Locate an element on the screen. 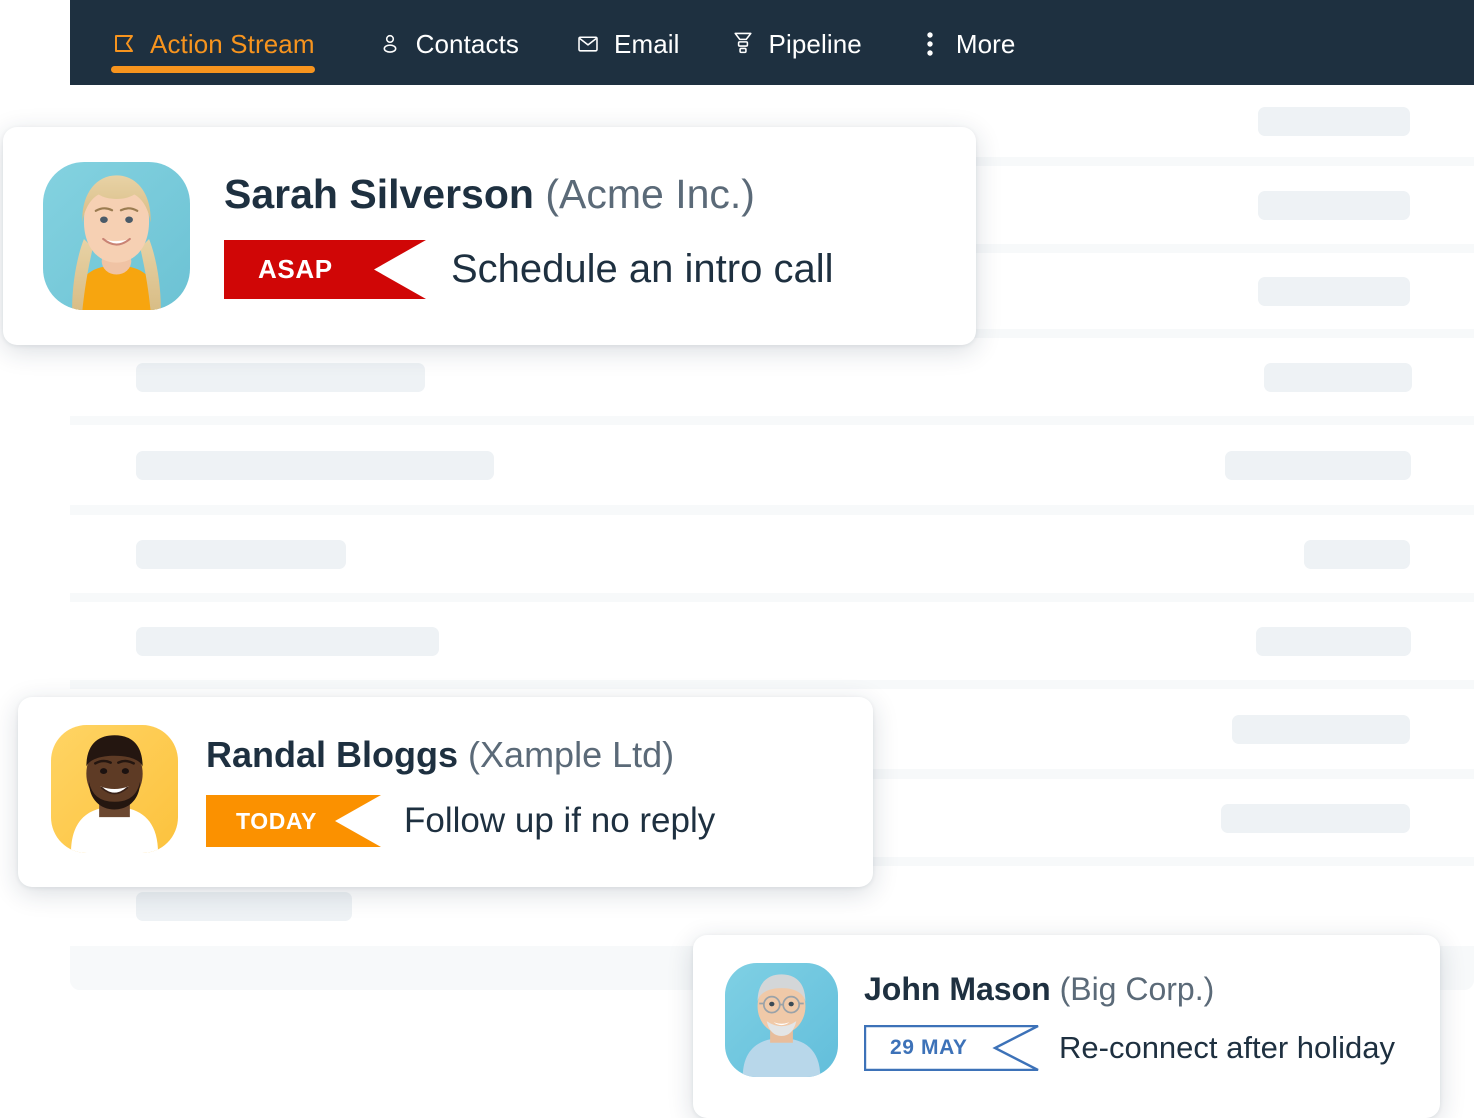  kebab-menu-icon is located at coordinates (930, 44).